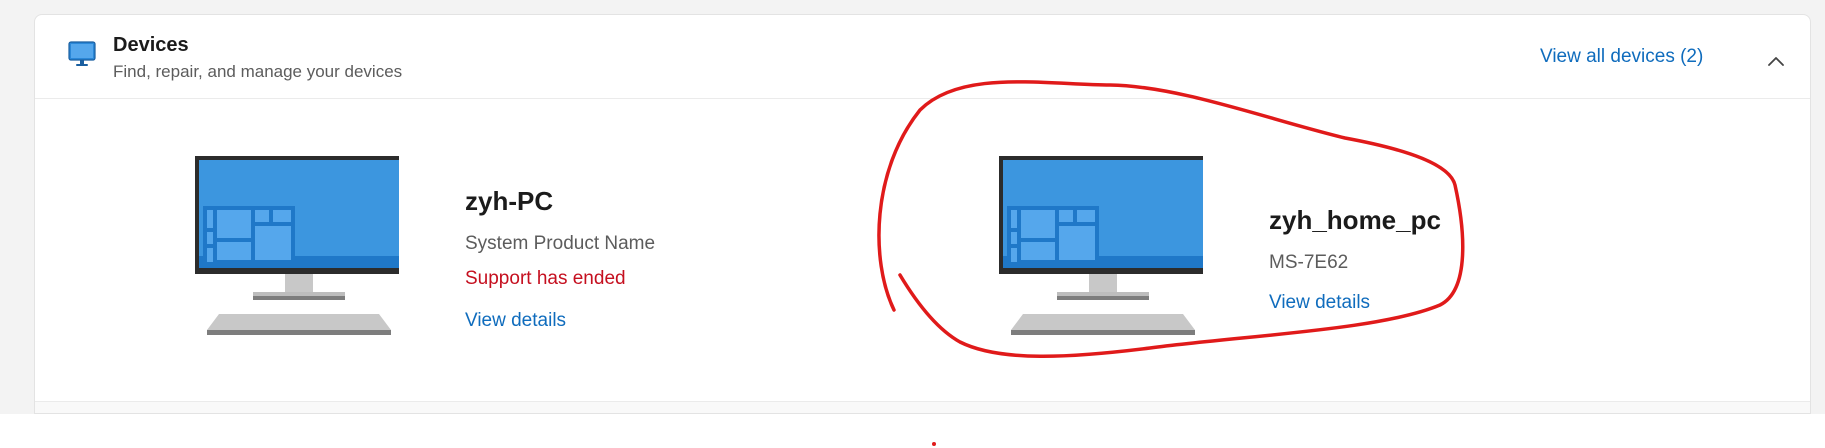  Describe the element at coordinates (560, 243) in the screenshot. I see `device-model: System Product Name` at that location.